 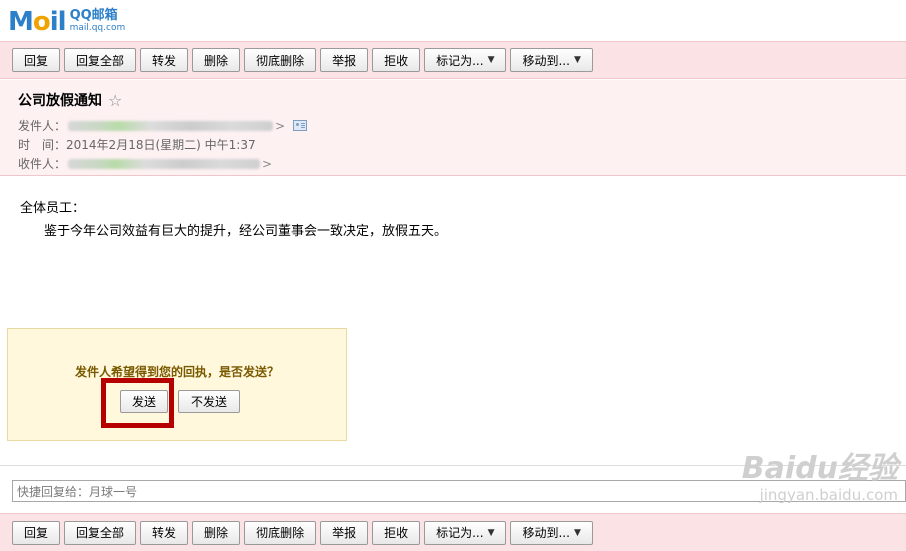 What do you see at coordinates (97, 28) in the screenshot?
I see `logo-domain: mail.qq.com` at bounding box center [97, 28].